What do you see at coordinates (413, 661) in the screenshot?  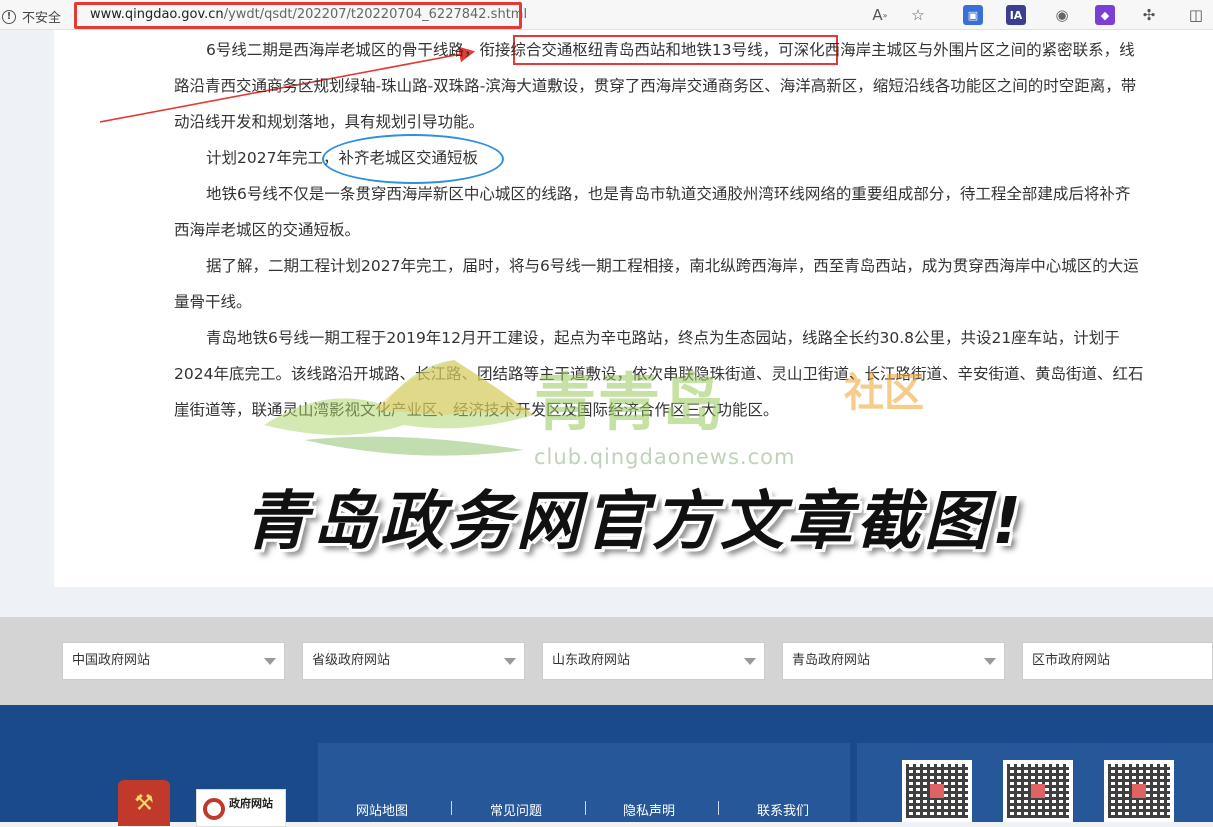 I see `select-provincial-gov-sites: 省级政府网站` at bounding box center [413, 661].